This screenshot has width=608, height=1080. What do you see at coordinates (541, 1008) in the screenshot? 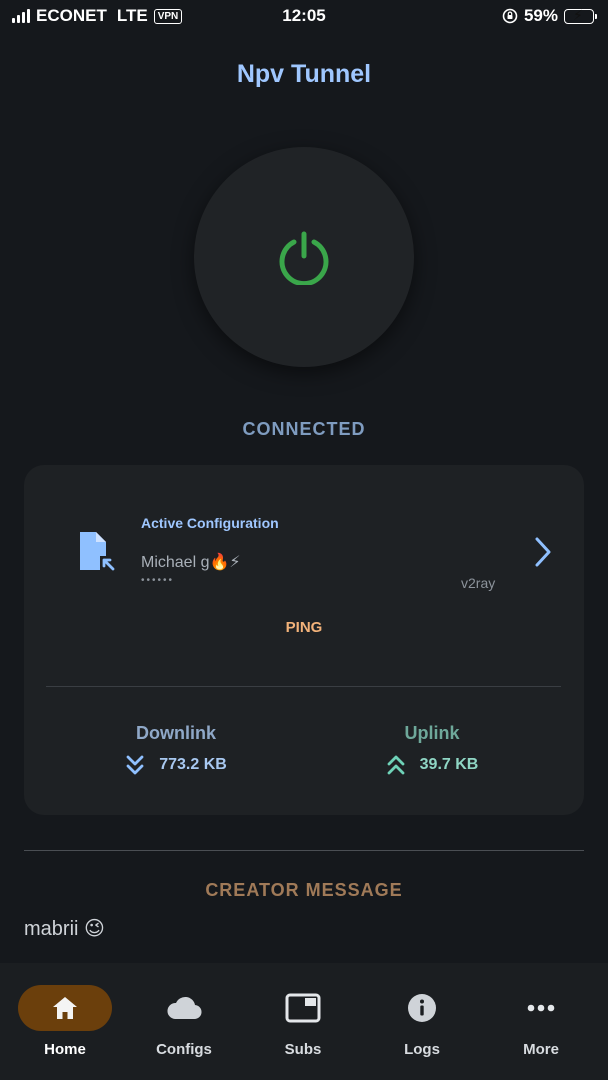
I see `more-icon` at bounding box center [541, 1008].